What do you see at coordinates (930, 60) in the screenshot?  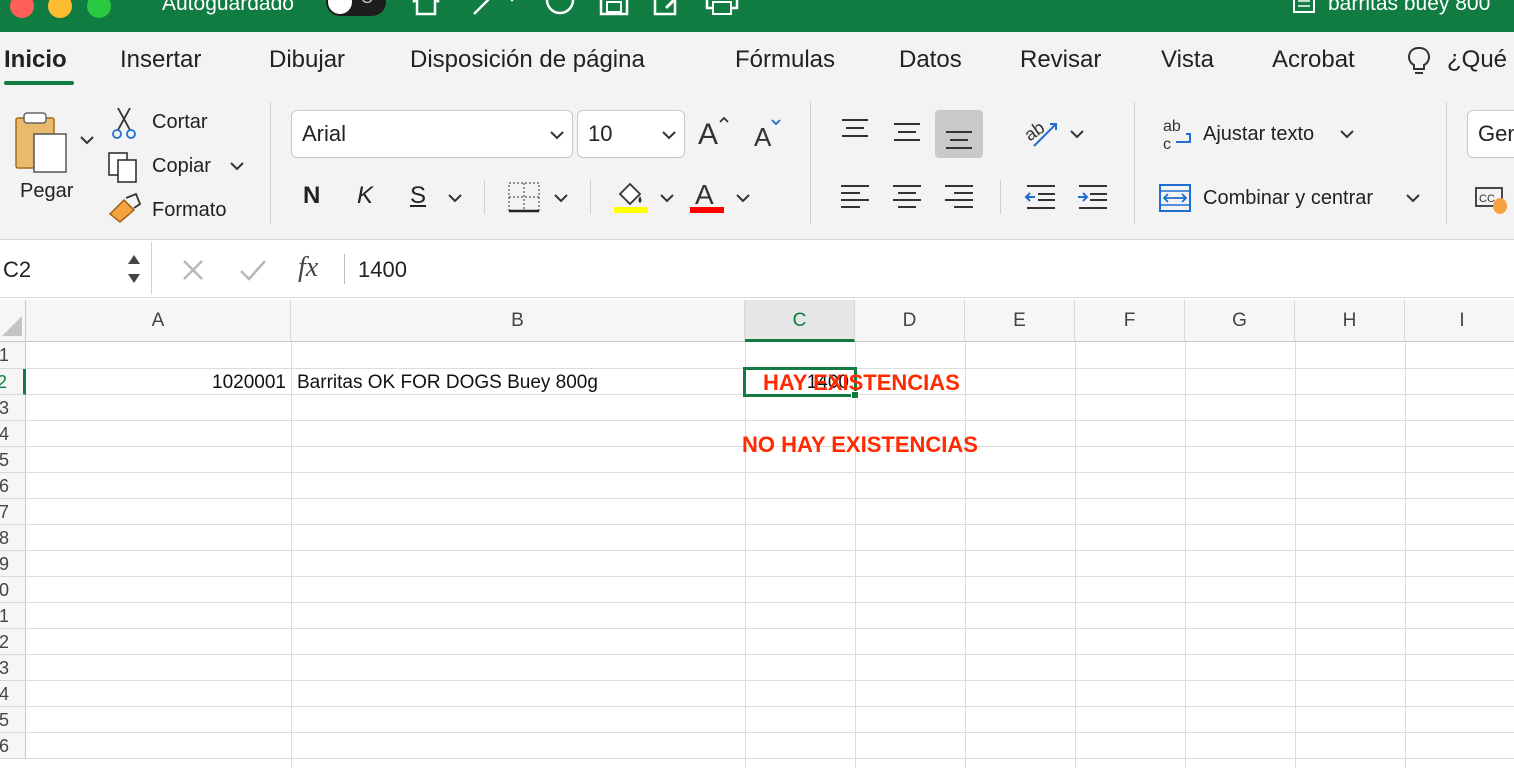 I see `tab-datos: Datos` at bounding box center [930, 60].